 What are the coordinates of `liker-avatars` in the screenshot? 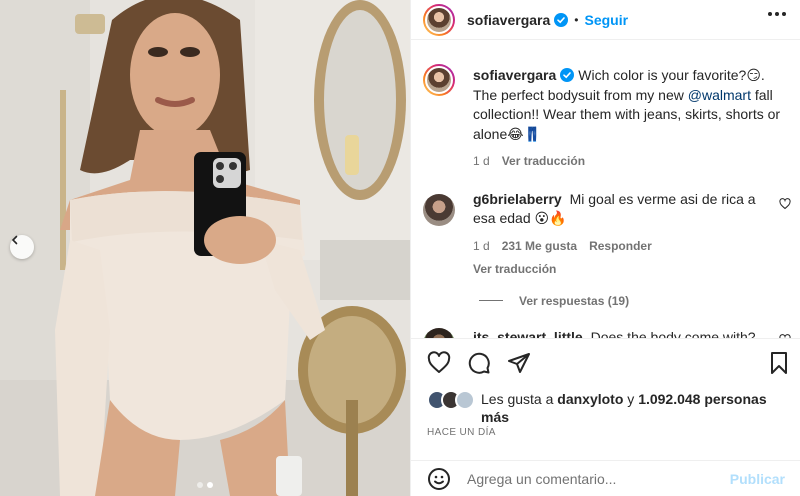 It's located at (451, 408).